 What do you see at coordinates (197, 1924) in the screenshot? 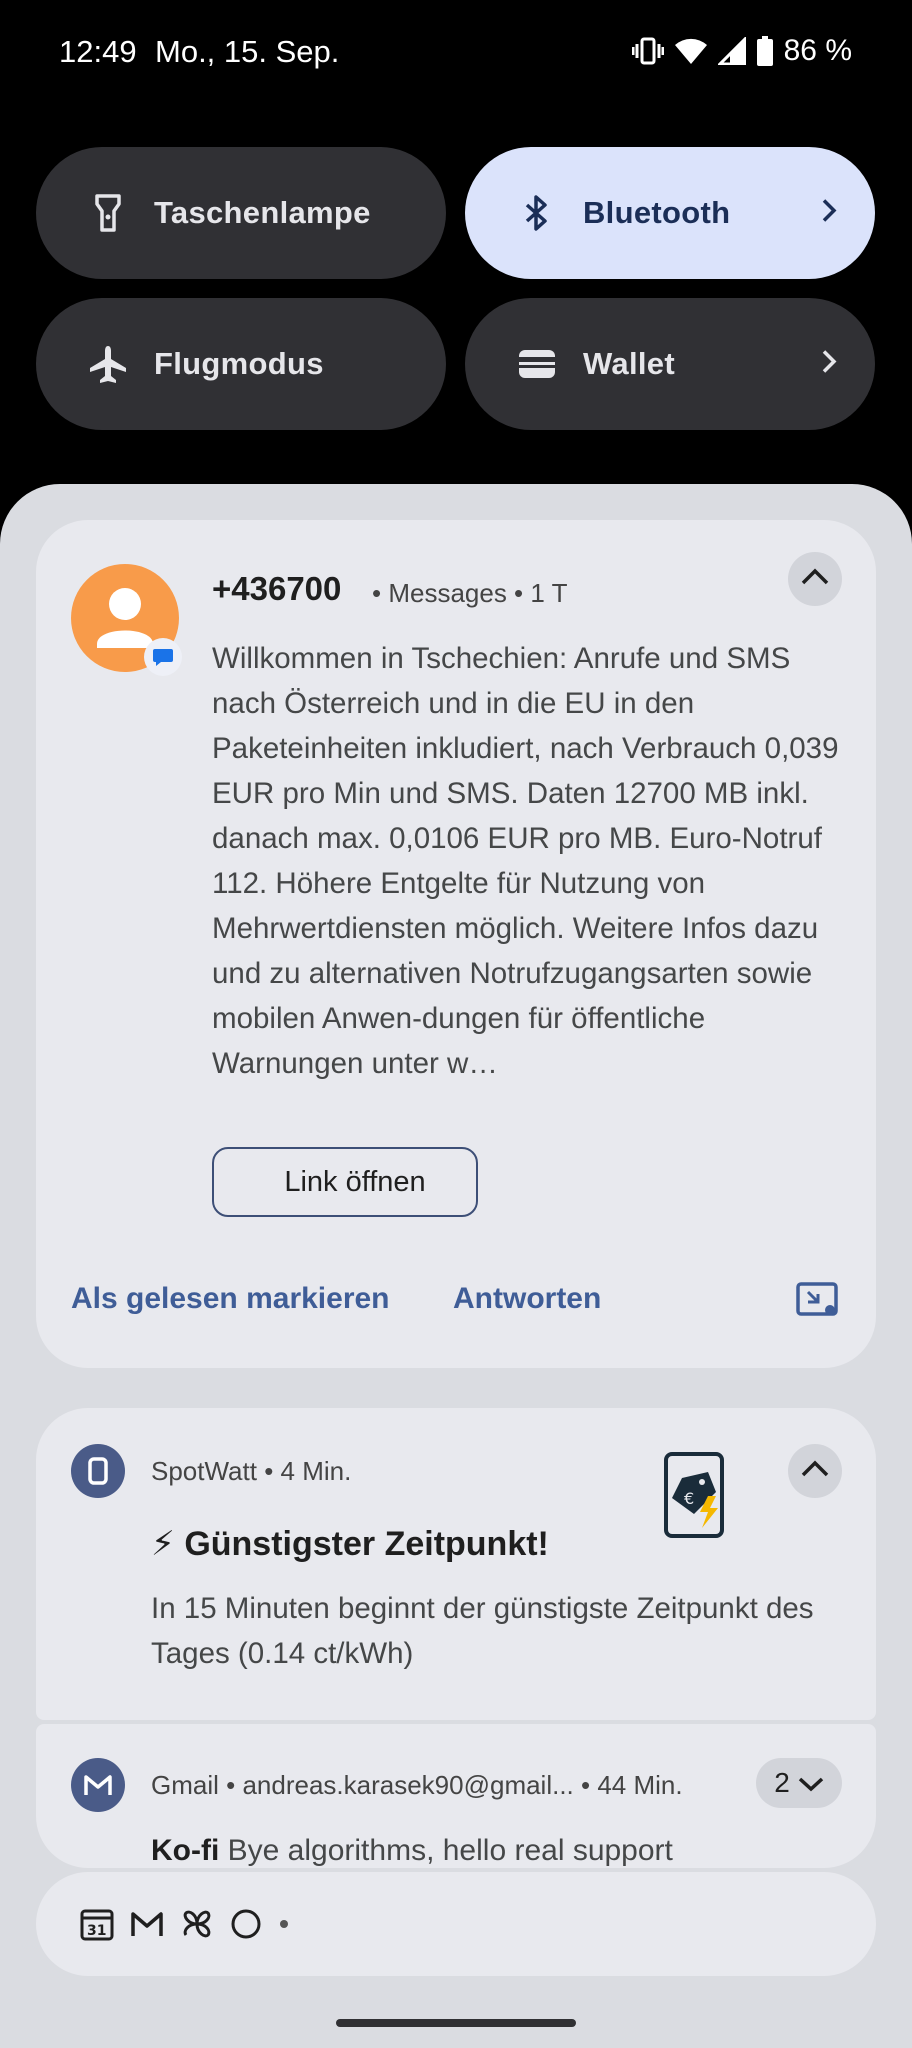
I see `pinwheel-icon` at bounding box center [197, 1924].